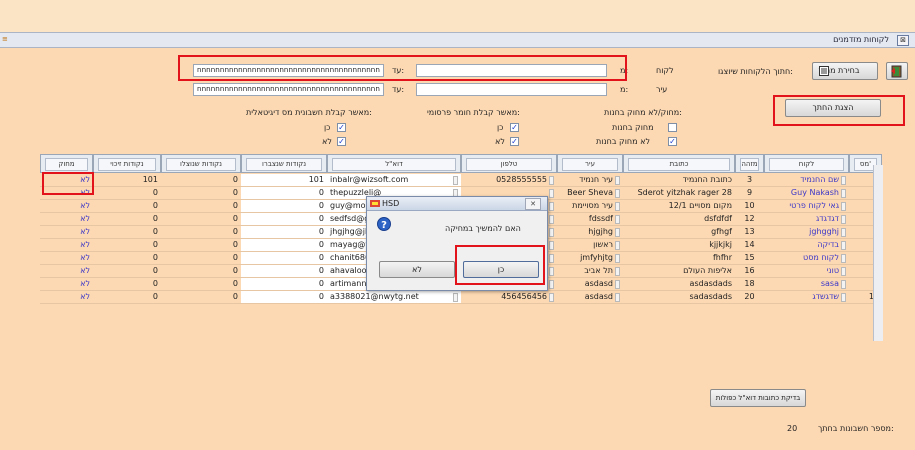 The width and height of the screenshot is (915, 450). What do you see at coordinates (66, 163) in the screenshot?
I see `header-deleted: מחוק` at bounding box center [66, 163].